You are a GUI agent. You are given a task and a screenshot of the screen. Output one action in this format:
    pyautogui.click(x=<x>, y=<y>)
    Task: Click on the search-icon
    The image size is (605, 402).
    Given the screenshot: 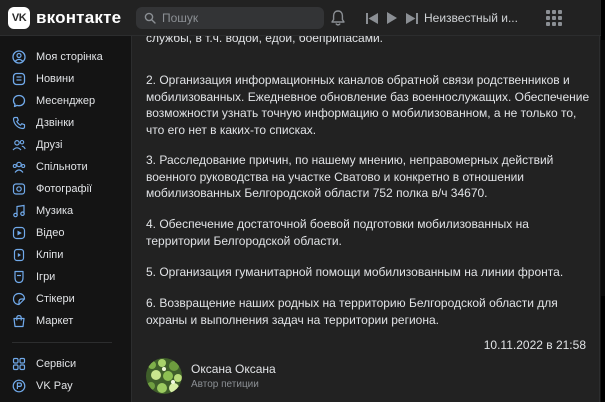 What is the action you would take?
    pyautogui.click(x=150, y=18)
    